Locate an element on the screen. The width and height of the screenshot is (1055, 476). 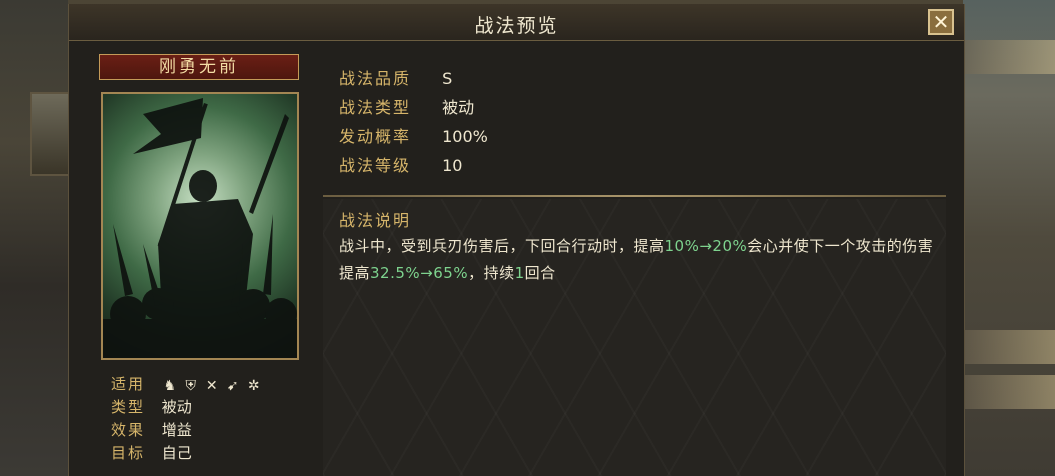
bow-icon: ✕ is located at coordinates (211, 385).